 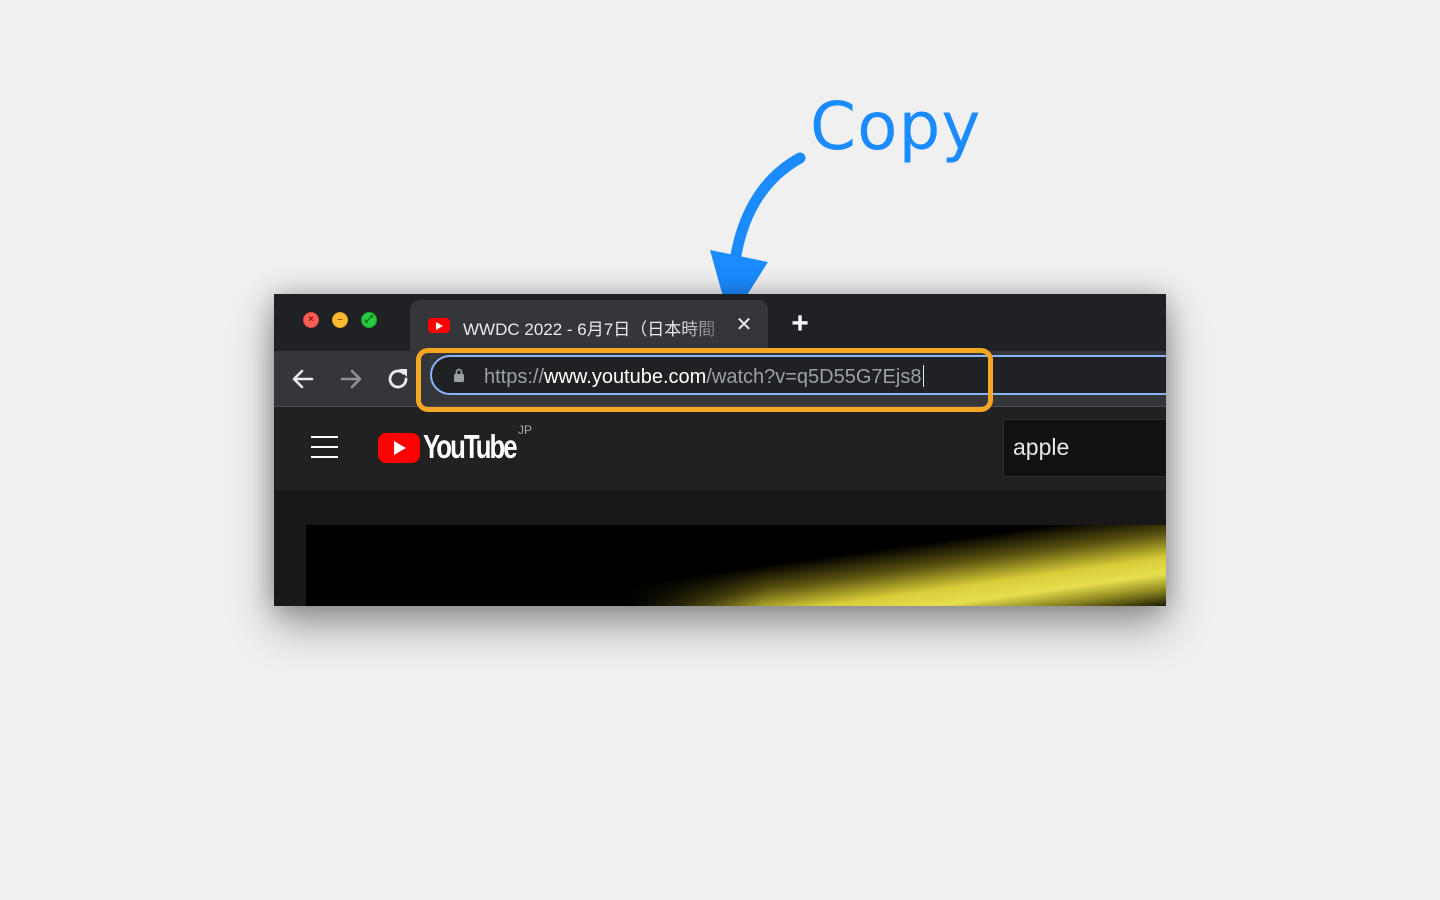 I want to click on back-button, so click(x=303, y=379).